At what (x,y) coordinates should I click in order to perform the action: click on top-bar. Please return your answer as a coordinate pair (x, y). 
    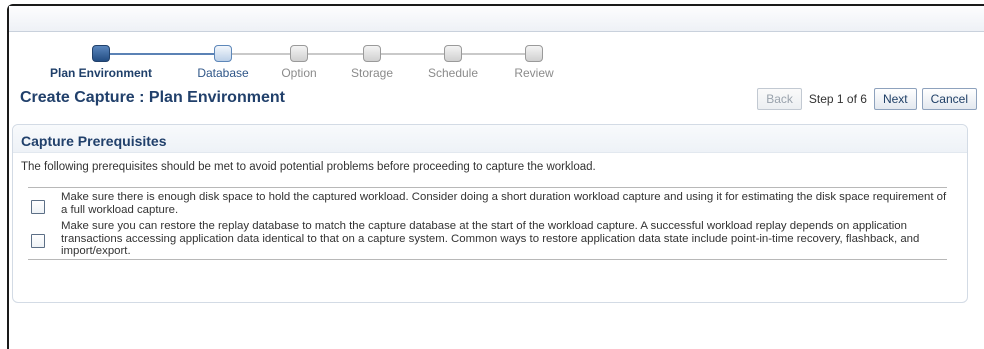
    Looking at the image, I should click on (496, 19).